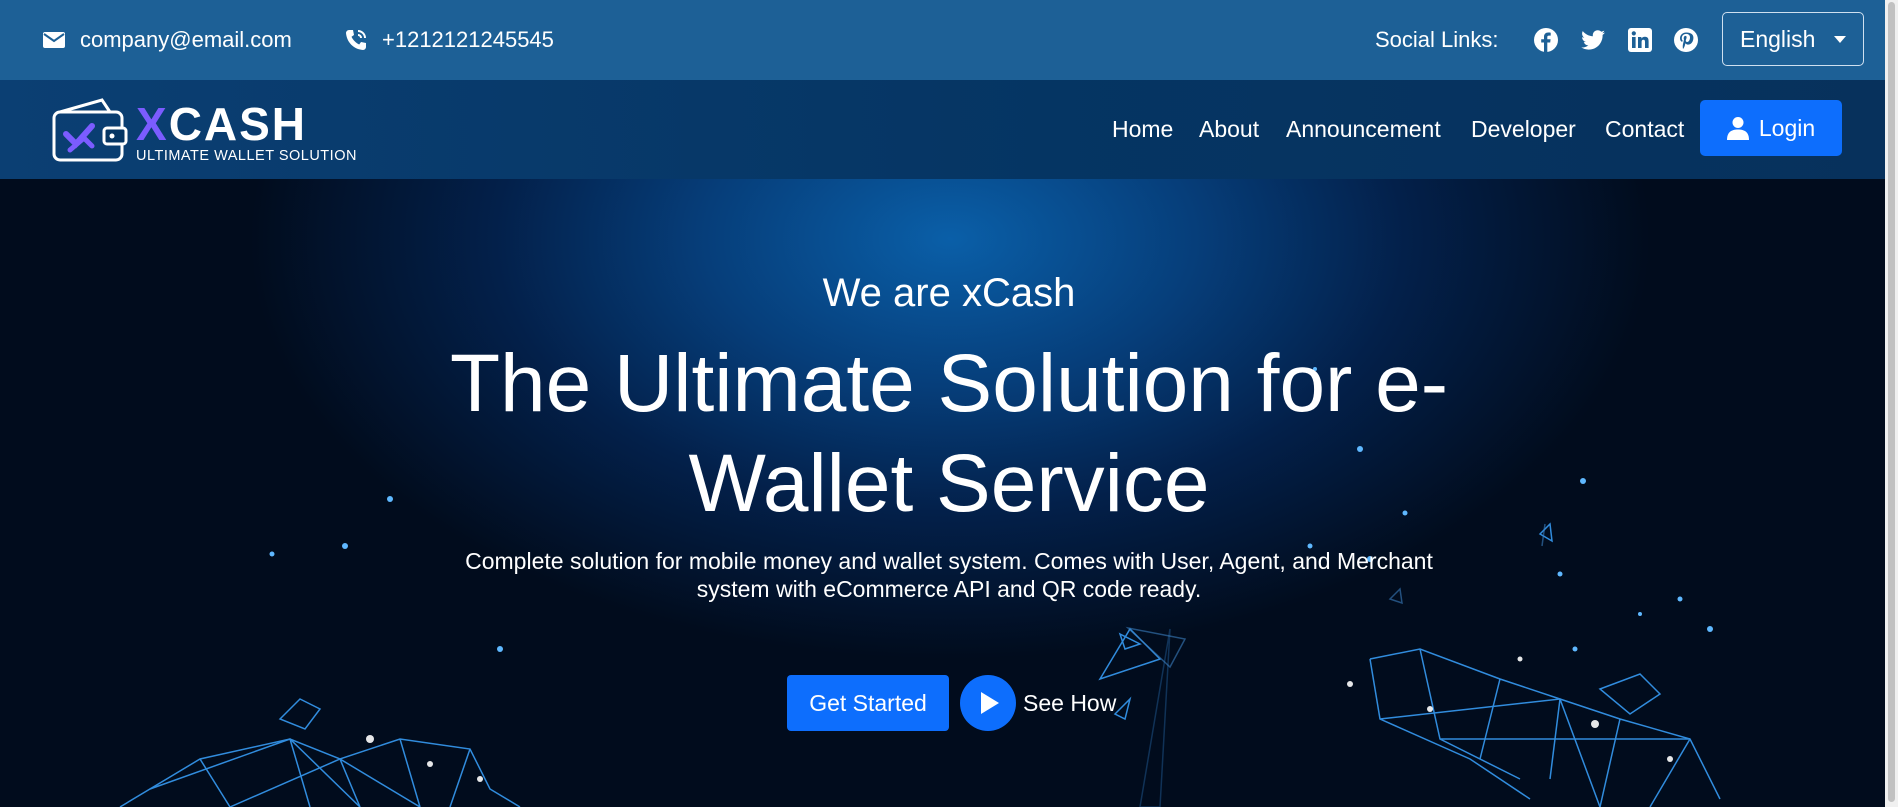  What do you see at coordinates (1363, 129) in the screenshot?
I see `nav-announcement: Announcement` at bounding box center [1363, 129].